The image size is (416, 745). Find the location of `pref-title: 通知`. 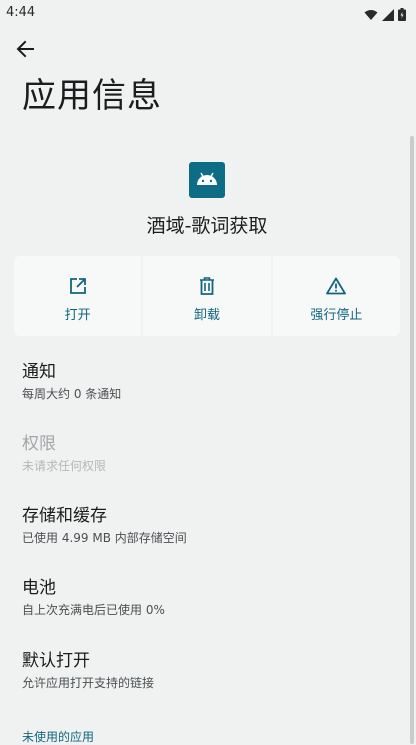

pref-title: 通知 is located at coordinates (39, 372).